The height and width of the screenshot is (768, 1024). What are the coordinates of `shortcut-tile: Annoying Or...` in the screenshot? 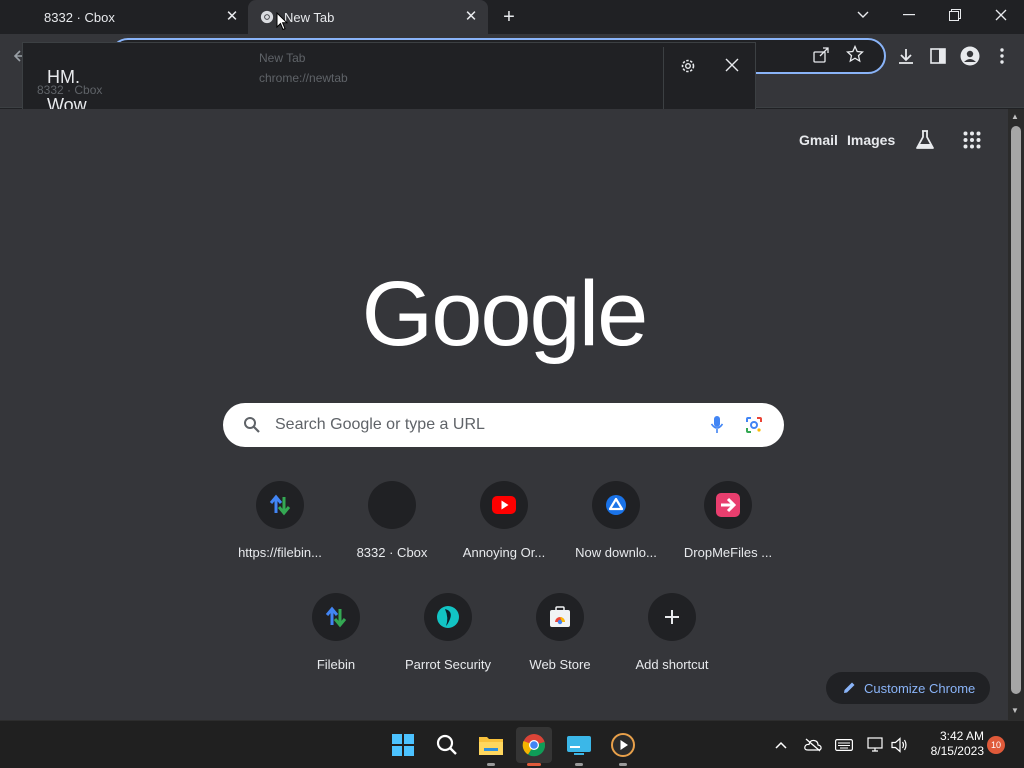 It's located at (504, 529).